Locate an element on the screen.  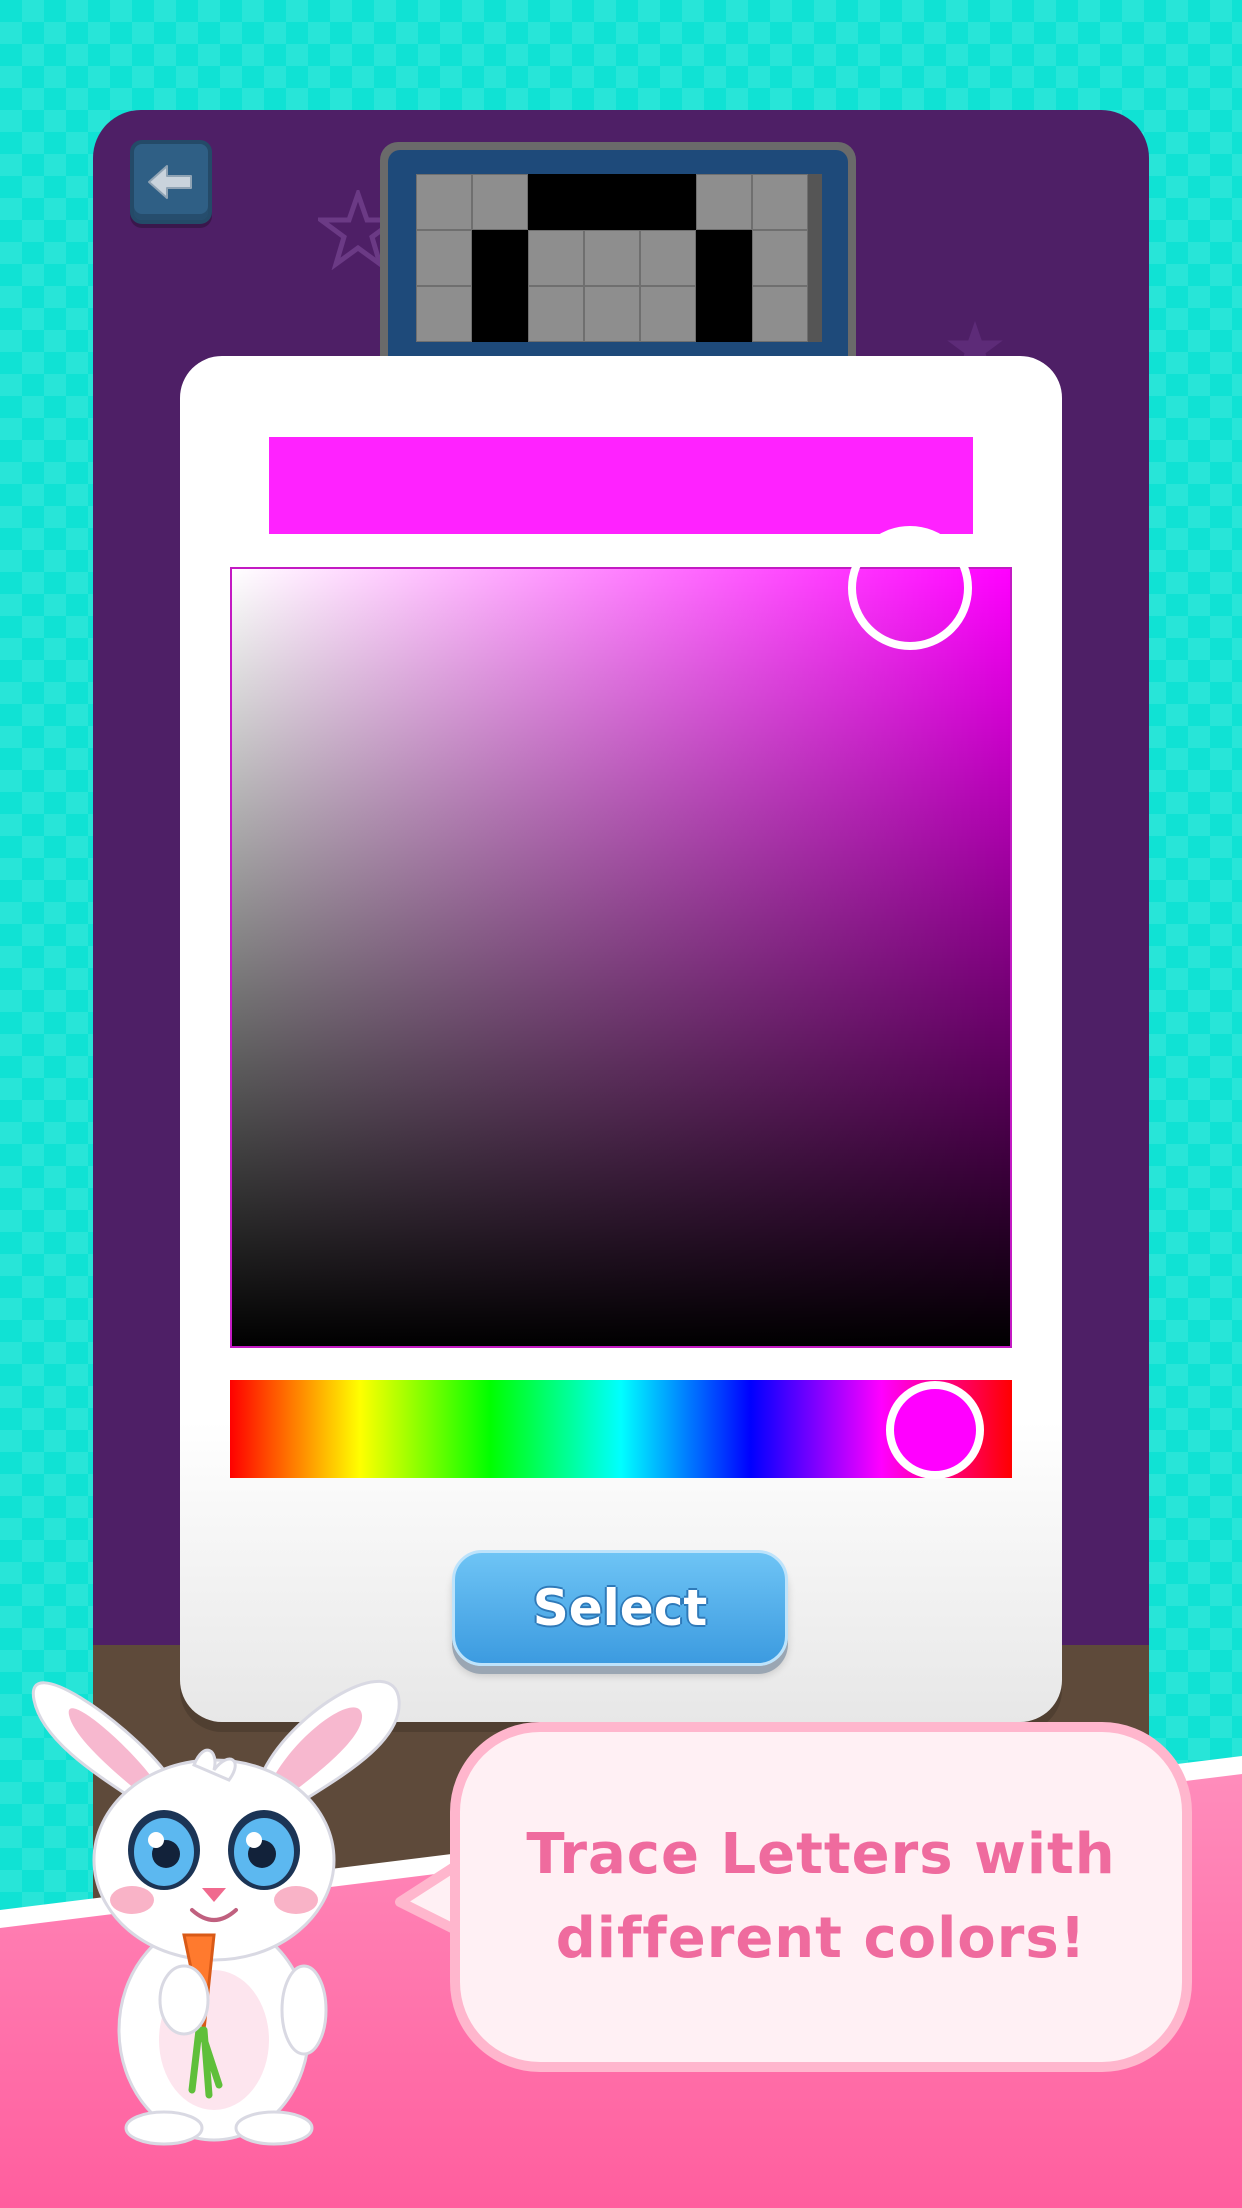
speech-text-line-2: different colors! is located at coordinates (821, 1938).